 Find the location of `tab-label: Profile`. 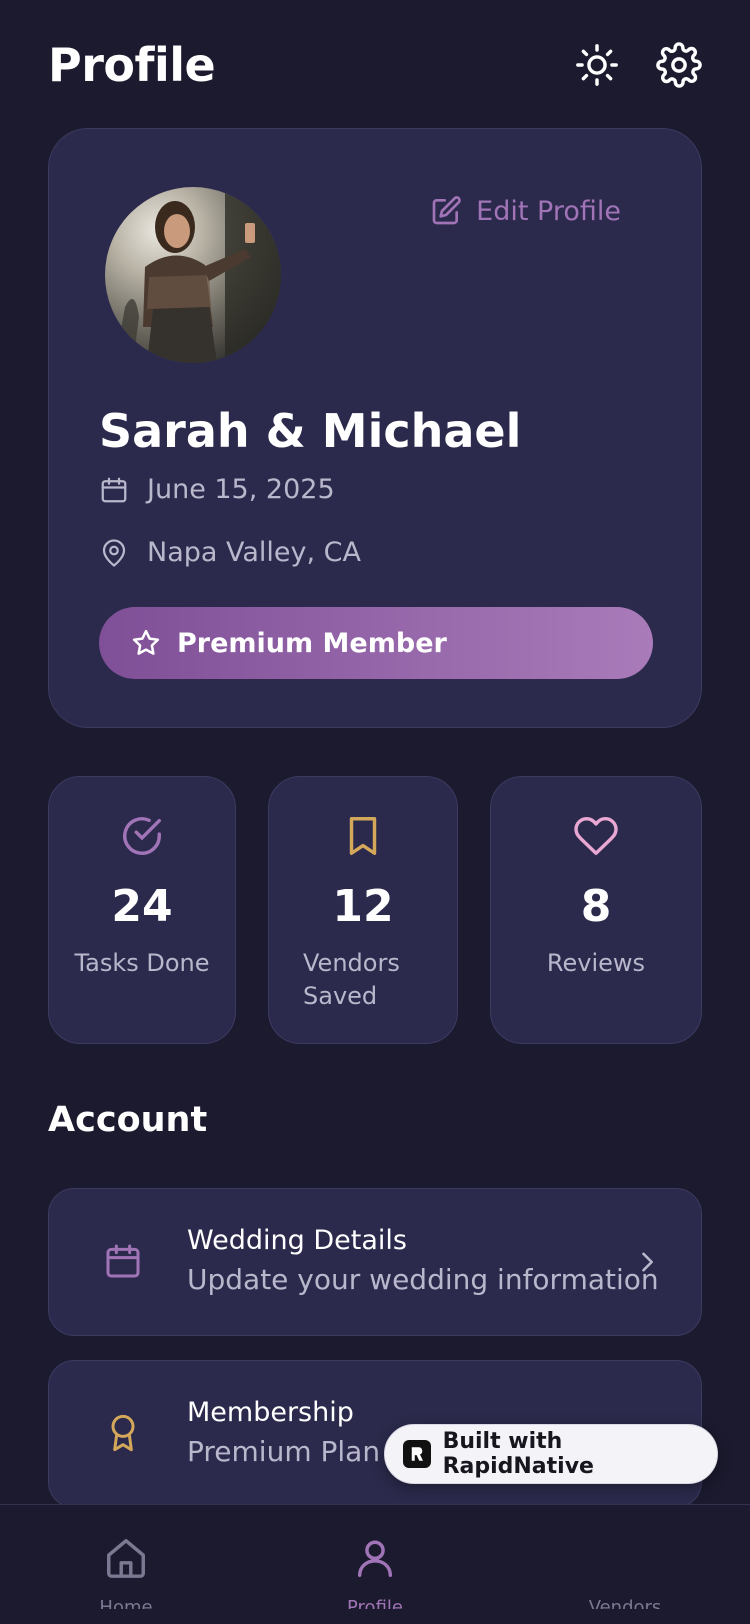

tab-label: Profile is located at coordinates (375, 1603).